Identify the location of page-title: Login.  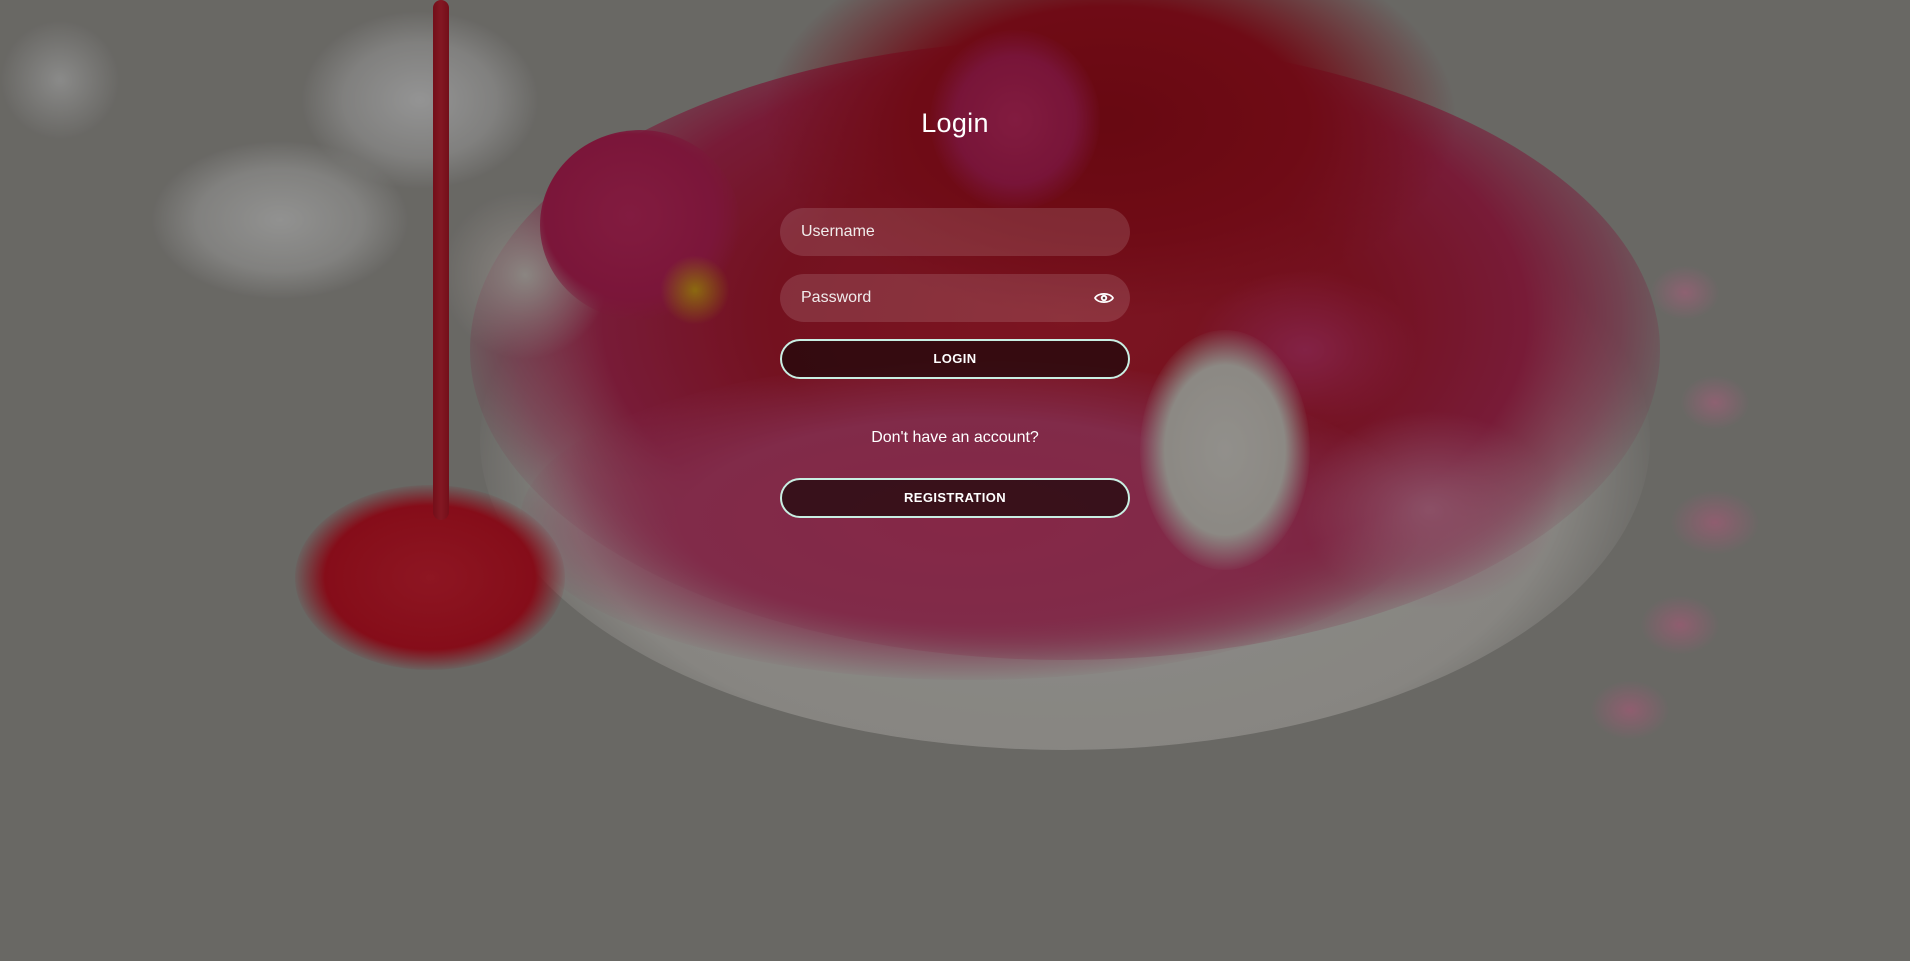
(955, 123).